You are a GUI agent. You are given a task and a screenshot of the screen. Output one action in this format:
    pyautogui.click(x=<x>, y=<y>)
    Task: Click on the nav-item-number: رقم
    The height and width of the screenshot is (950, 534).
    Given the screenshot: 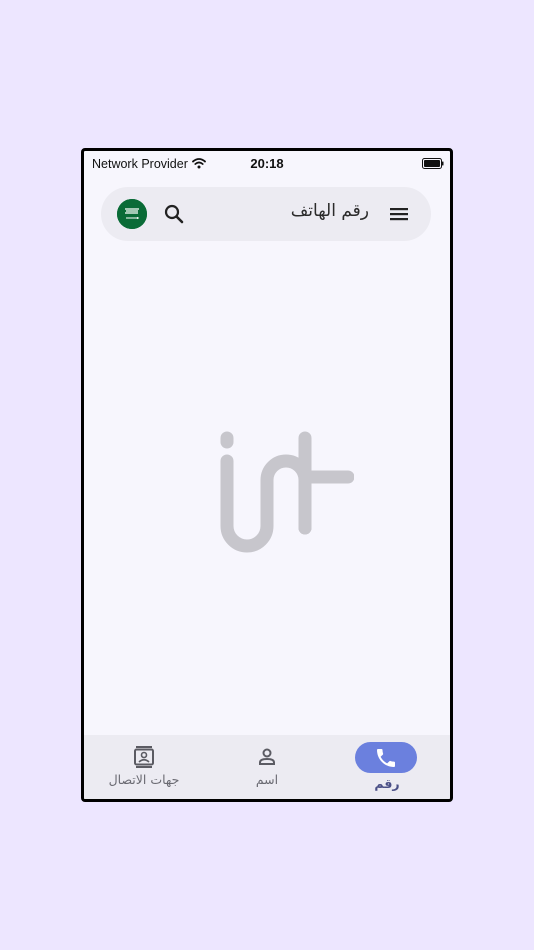 What is the action you would take?
    pyautogui.click(x=387, y=767)
    